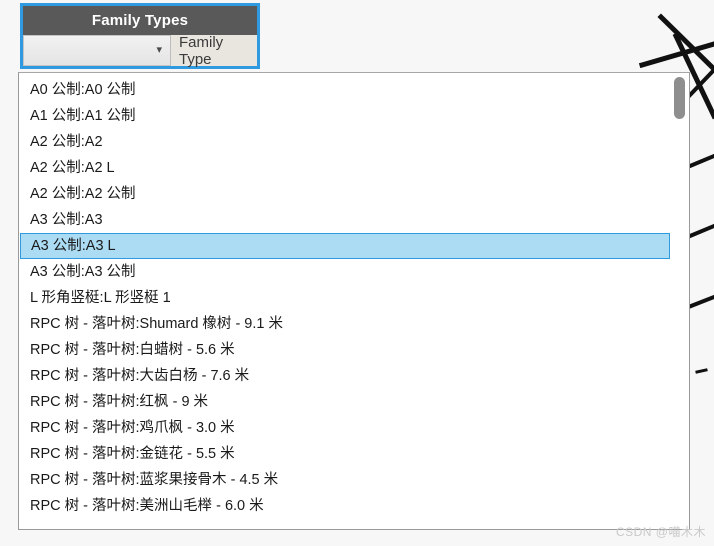  I want to click on dropdown-item: A2 公制:A2, so click(354, 142).